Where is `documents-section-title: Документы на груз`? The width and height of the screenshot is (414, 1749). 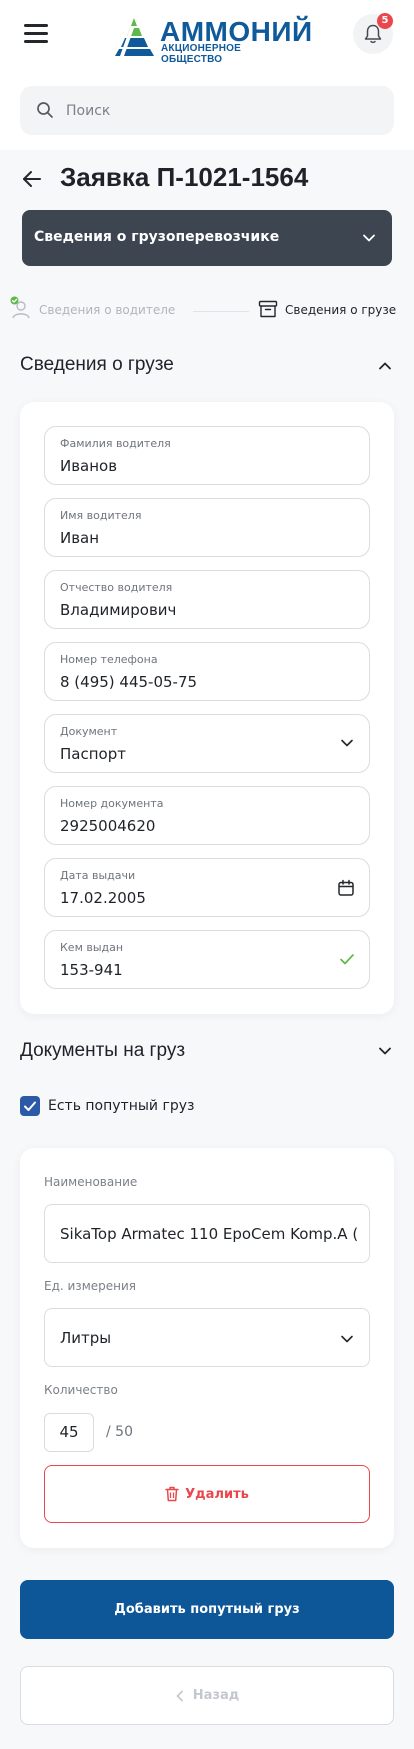 documents-section-title: Документы на груз is located at coordinates (103, 1050).